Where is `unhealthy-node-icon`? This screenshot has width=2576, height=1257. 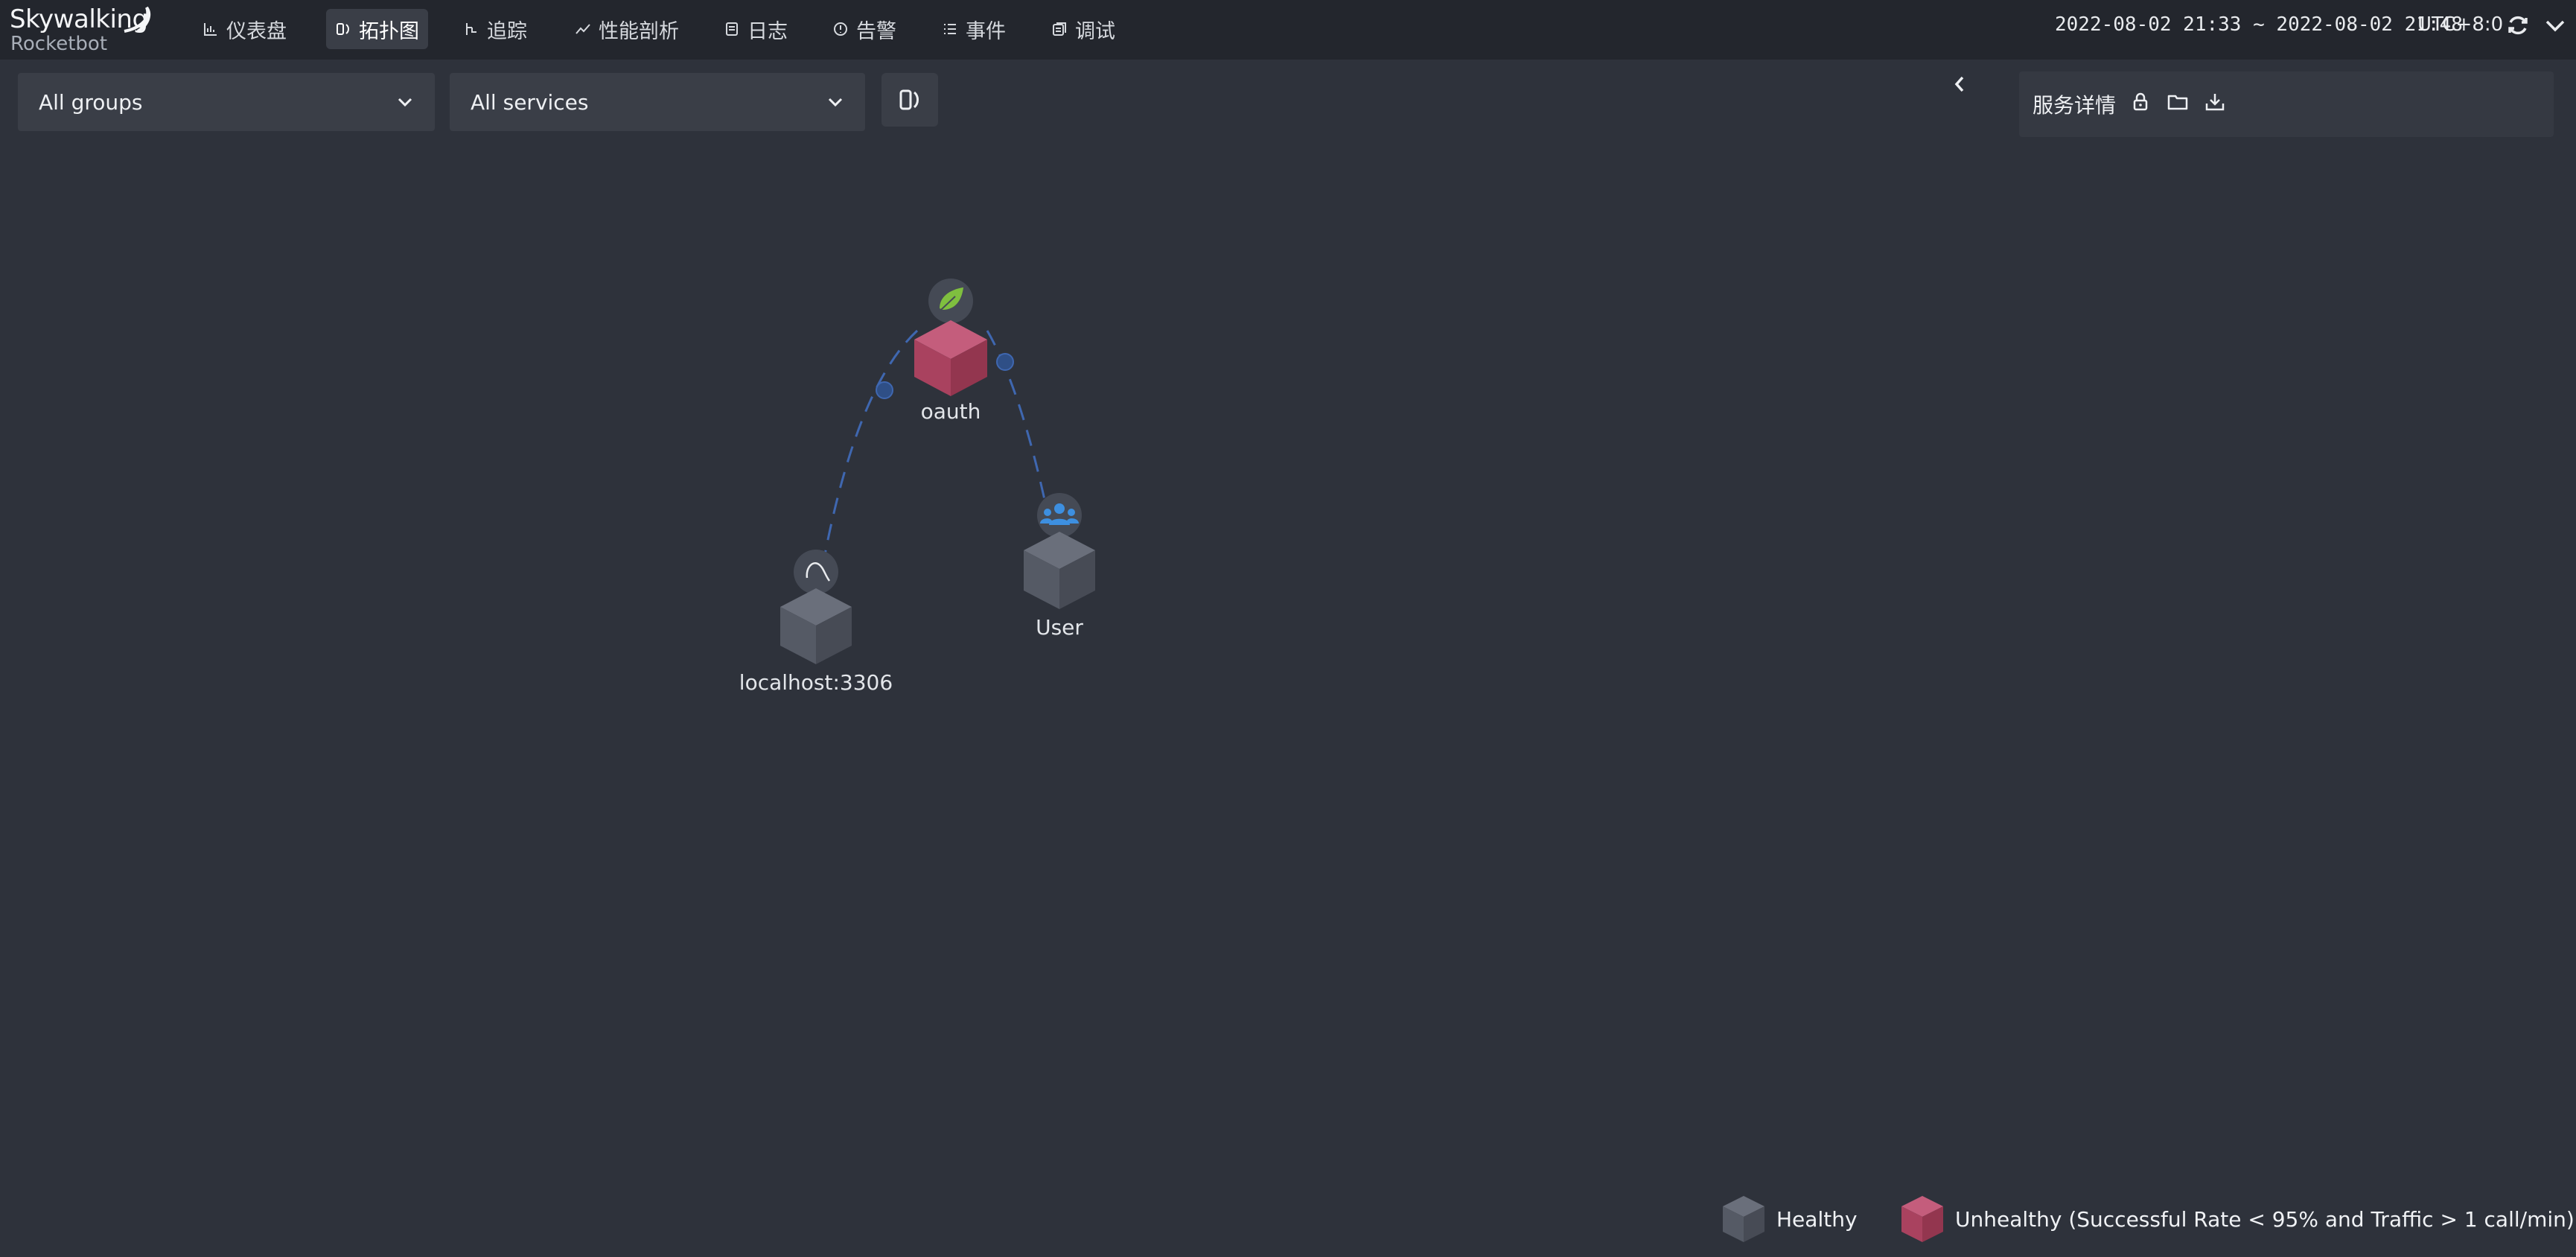
unhealthy-node-icon is located at coordinates (1922, 1219).